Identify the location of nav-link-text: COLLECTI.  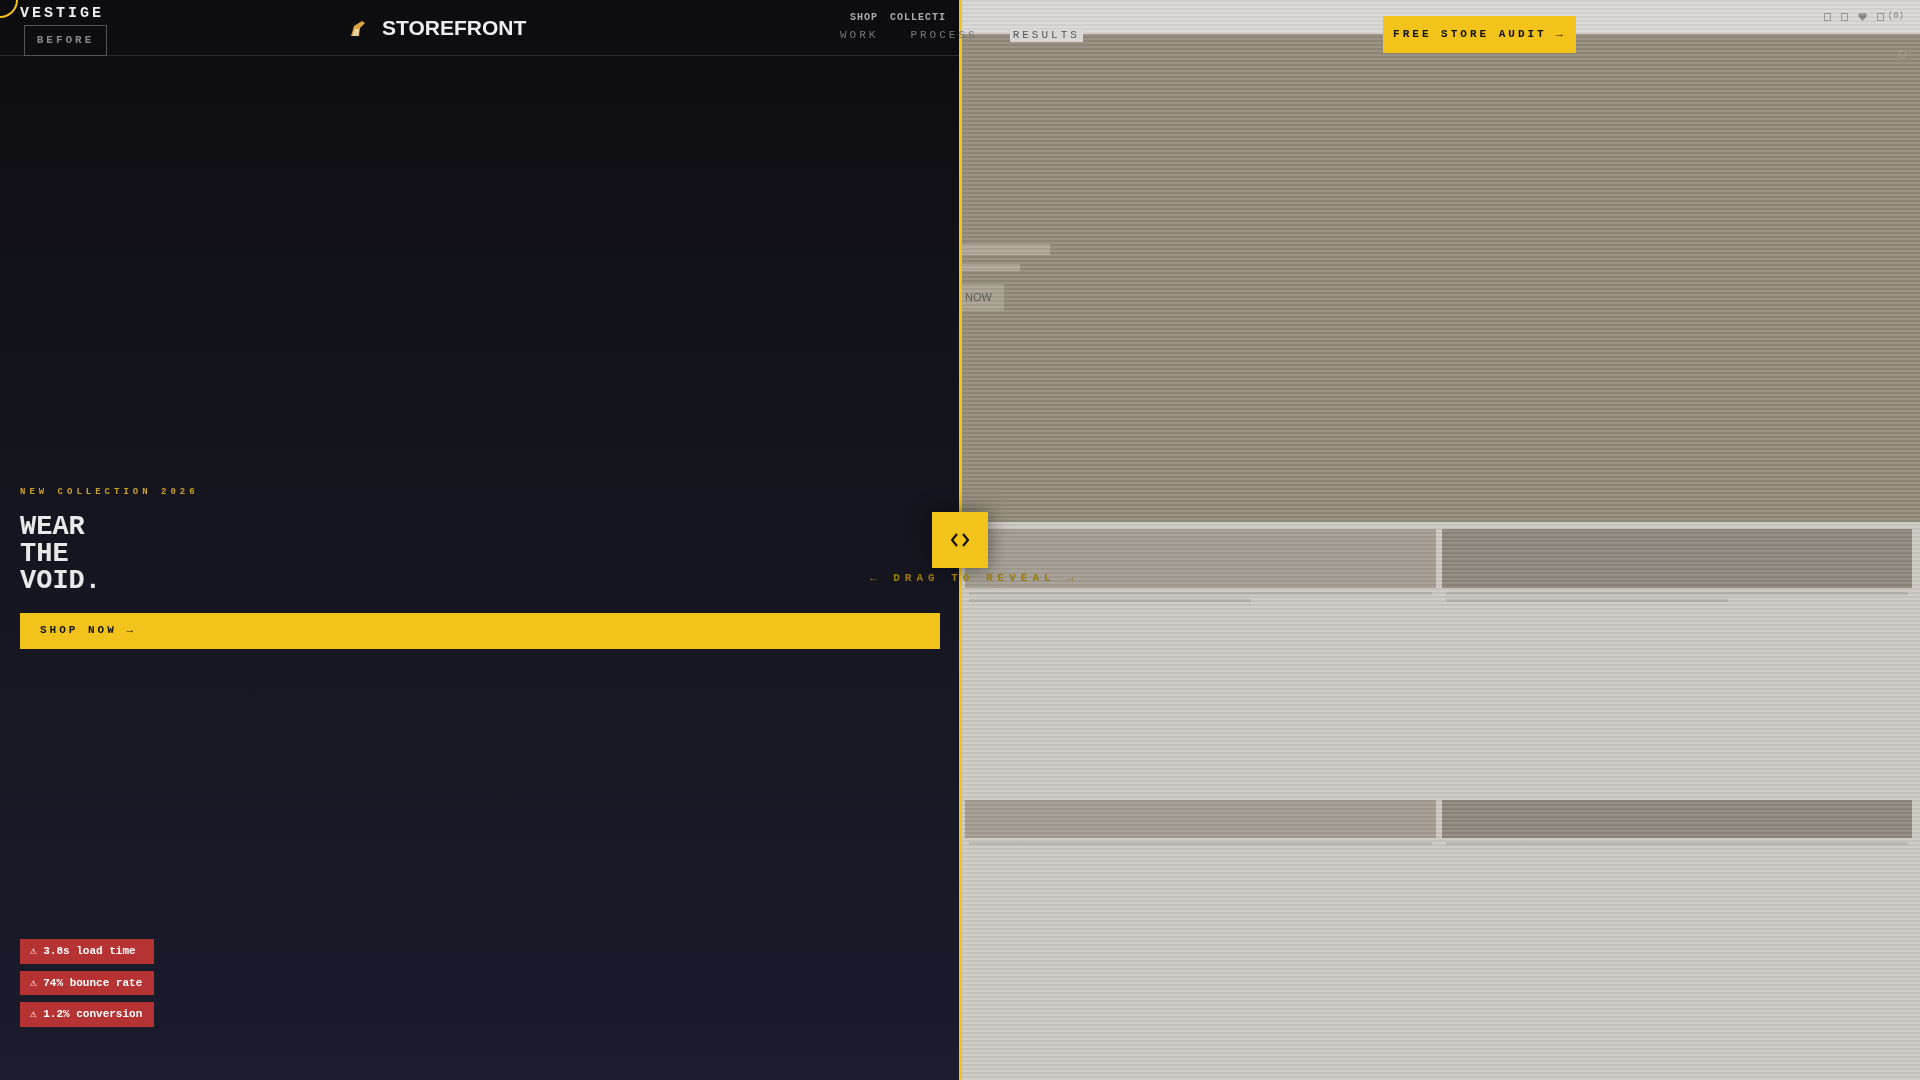
(918, 17).